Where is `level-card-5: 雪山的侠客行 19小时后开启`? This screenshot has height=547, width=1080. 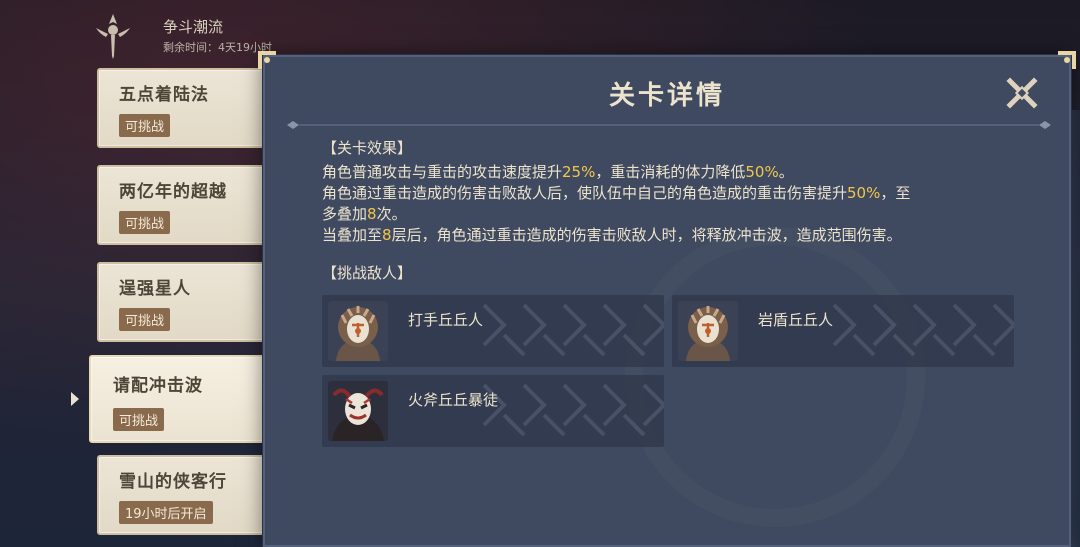
level-card-5: 雪山的侠客行 19小时后开启 is located at coordinates (184, 495).